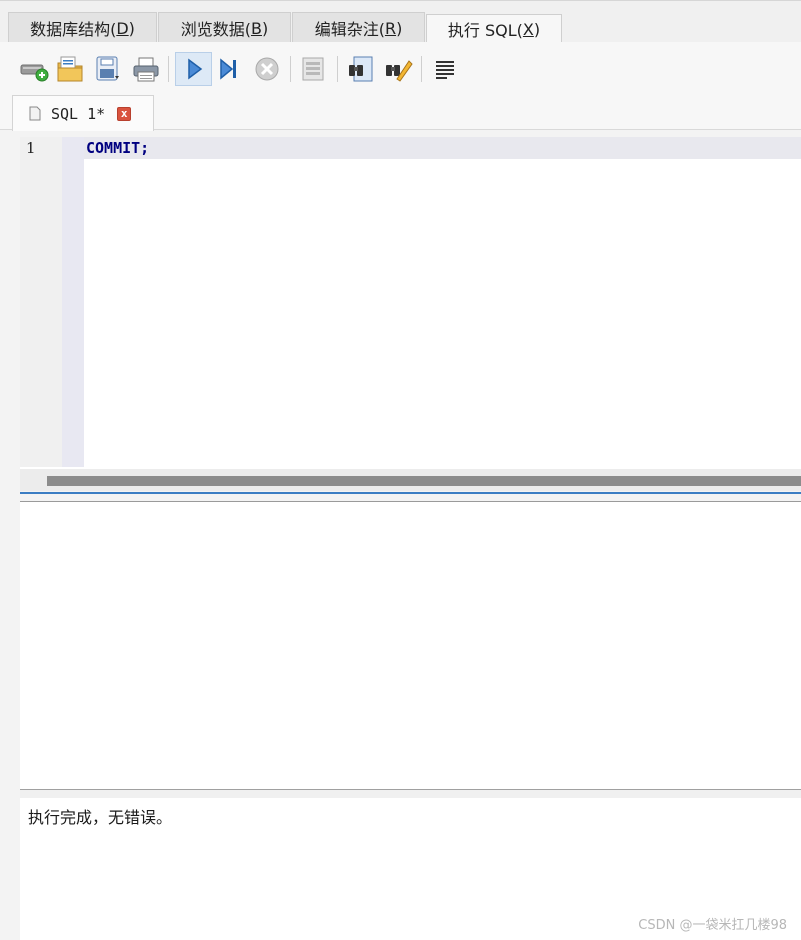 This screenshot has width=801, height=940. I want to click on find-replace-icon, so click(399, 71).